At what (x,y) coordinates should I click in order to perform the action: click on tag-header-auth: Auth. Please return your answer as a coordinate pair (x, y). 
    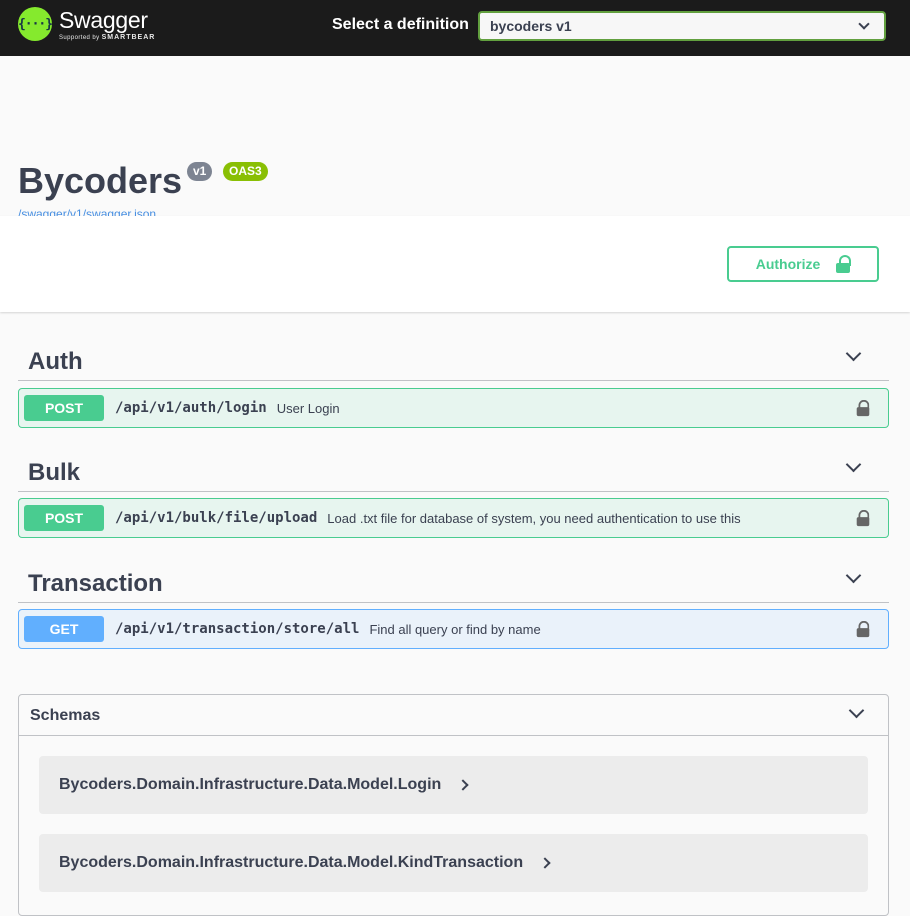
    Looking at the image, I should click on (453, 358).